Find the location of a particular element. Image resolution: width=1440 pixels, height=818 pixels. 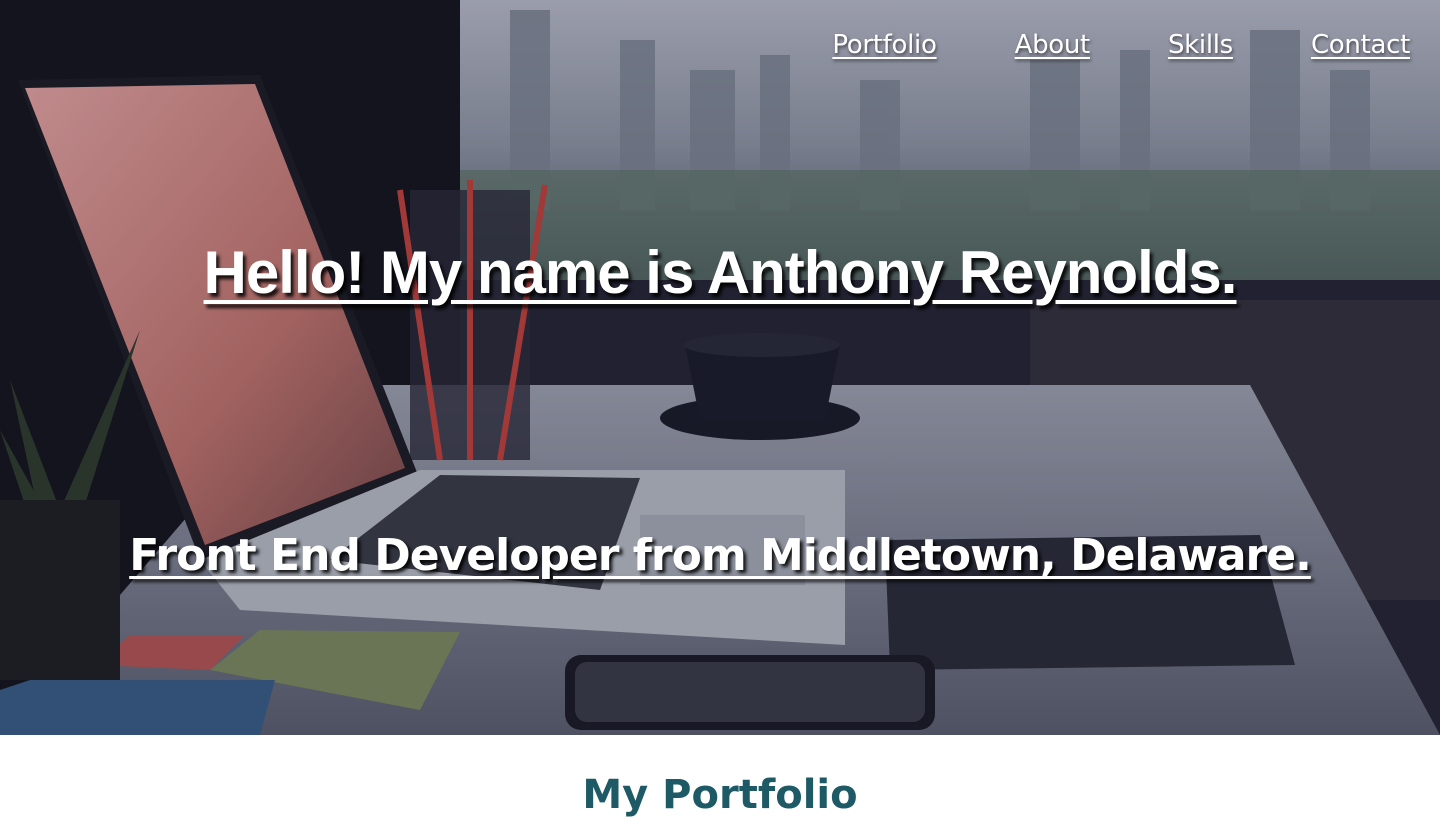

nav-link-about: About is located at coordinates (1053, 45).